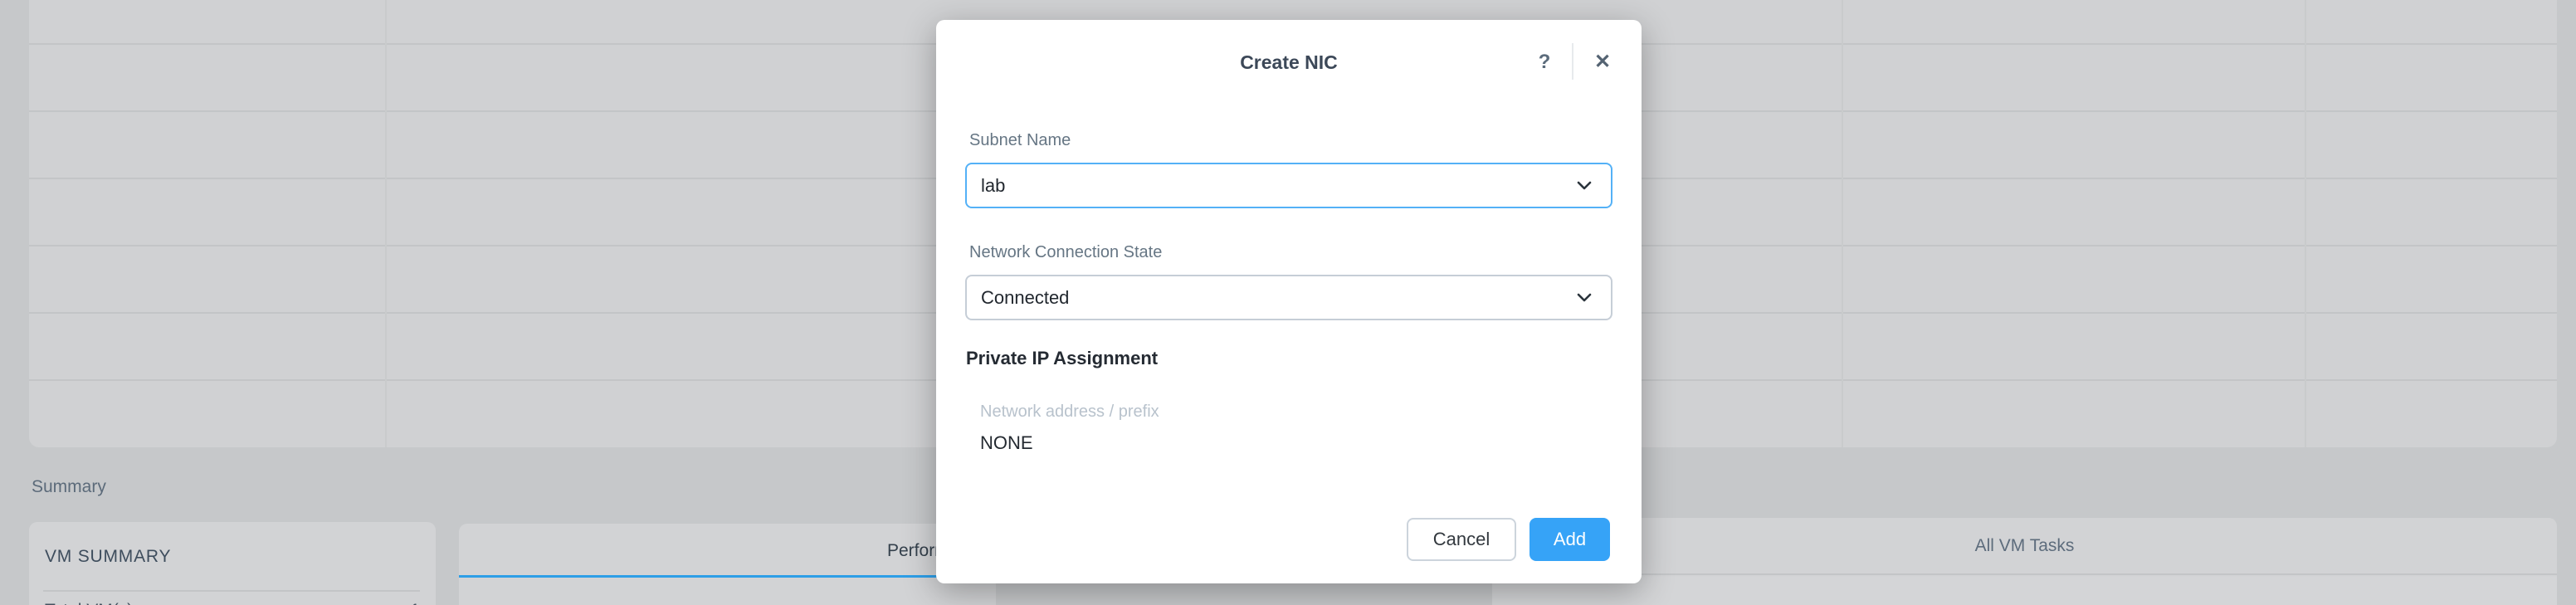 This screenshot has height=605, width=2576. Describe the element at coordinates (109, 556) in the screenshot. I see `vm-summary-title: VM SUMMARY` at that location.